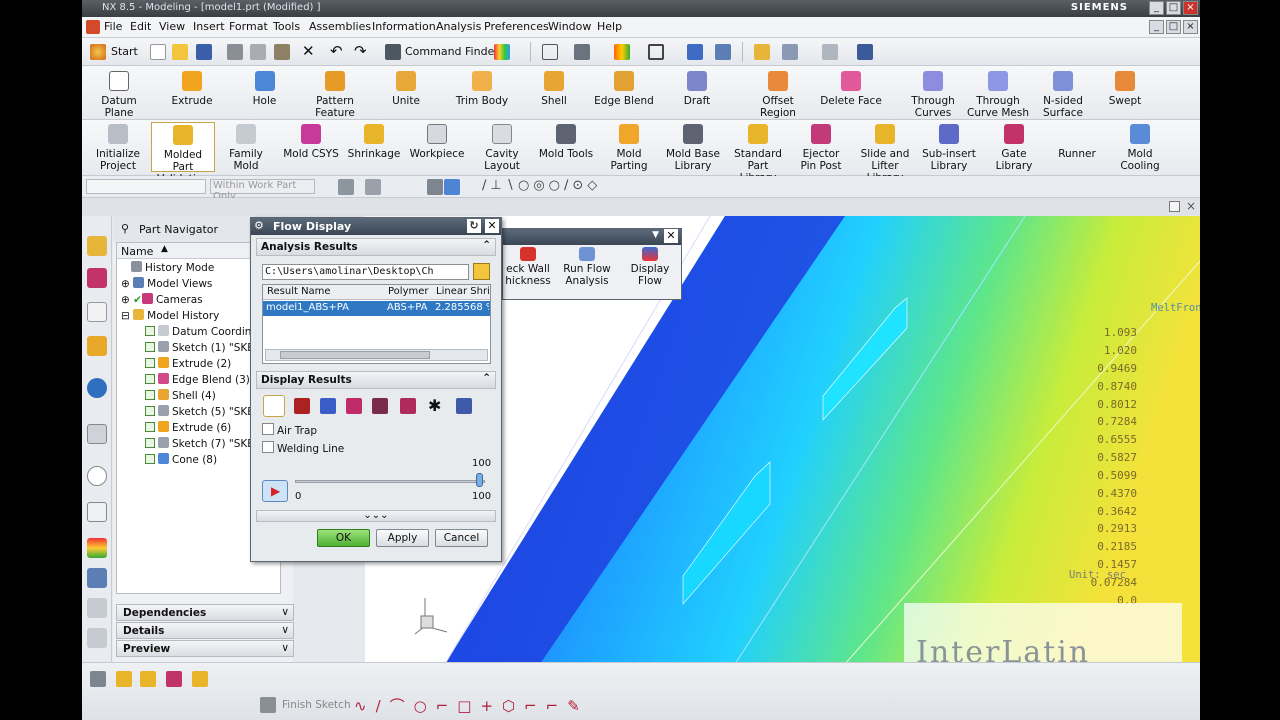  Describe the element at coordinates (202, 413) in the screenshot. I see `list-item: Sketch (5) "SKET` at that location.